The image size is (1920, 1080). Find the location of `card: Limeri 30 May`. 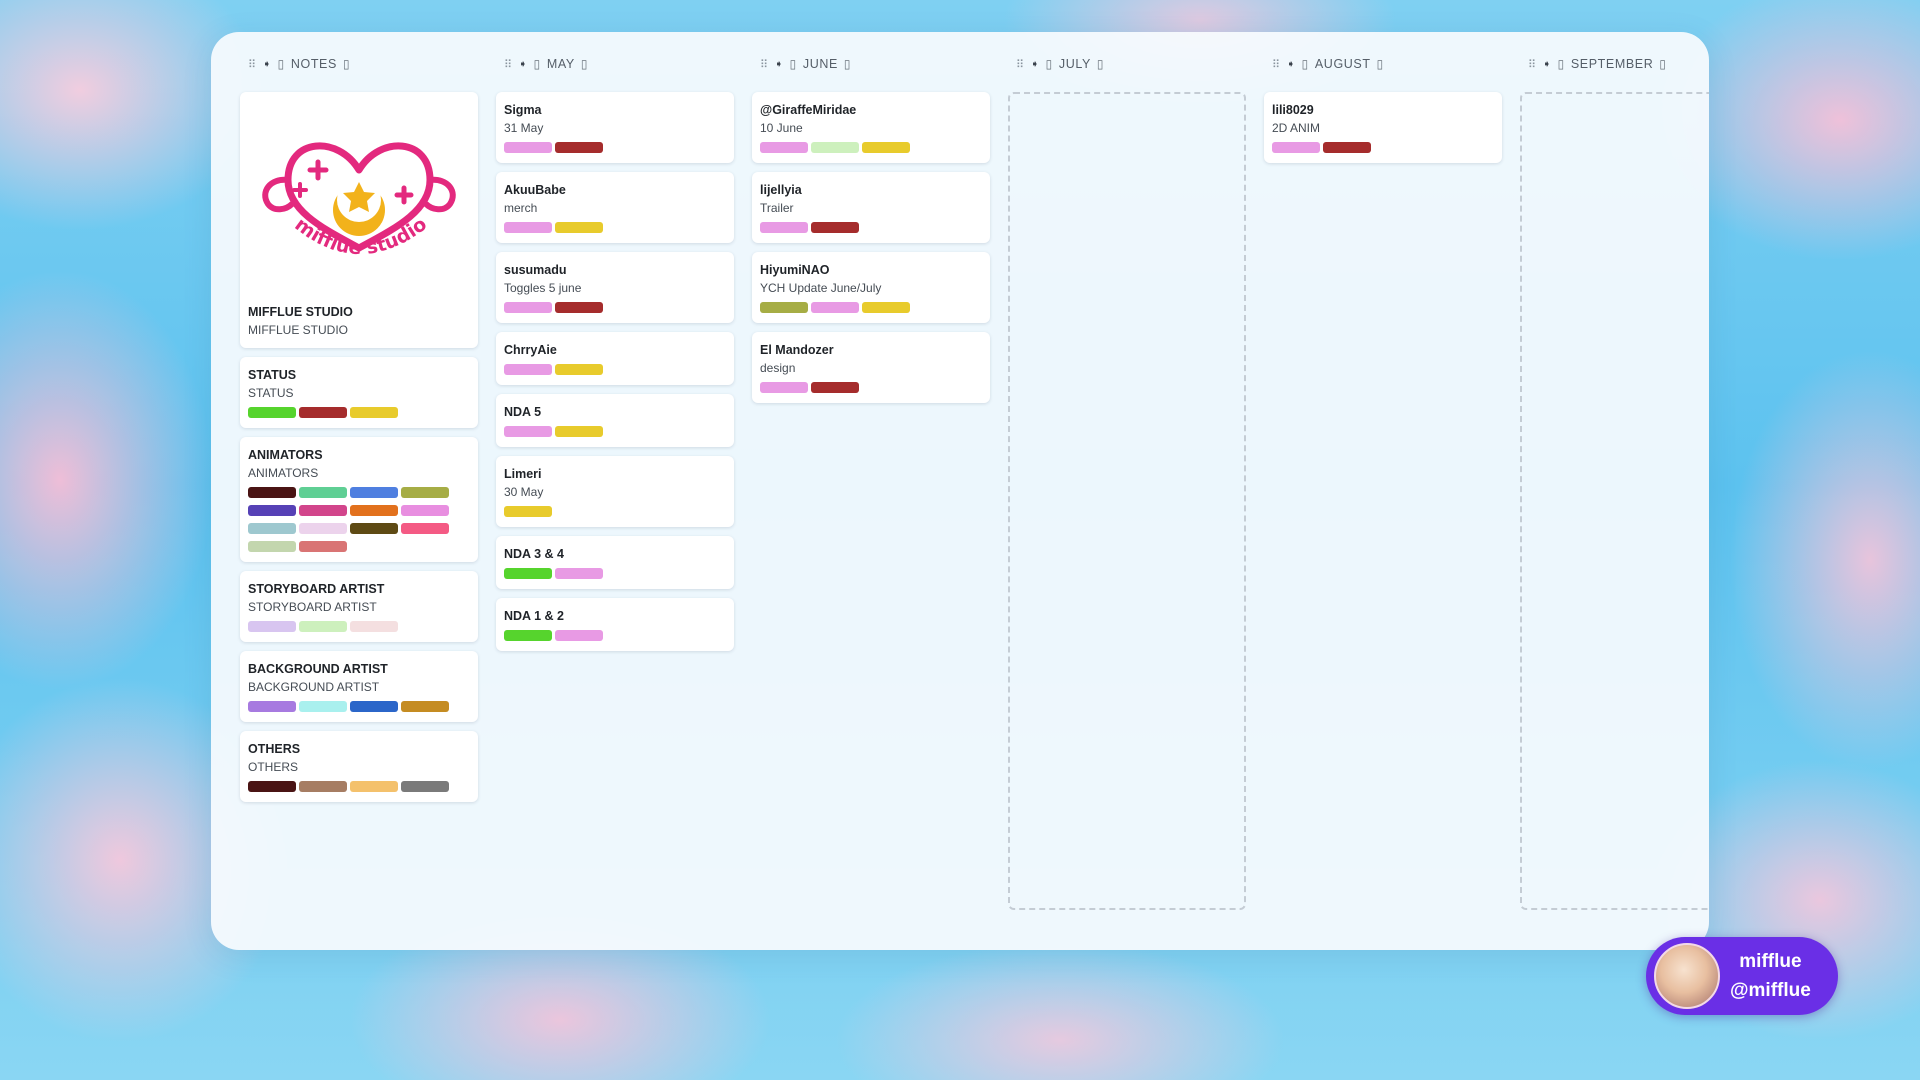

card: Limeri 30 May is located at coordinates (615, 491).